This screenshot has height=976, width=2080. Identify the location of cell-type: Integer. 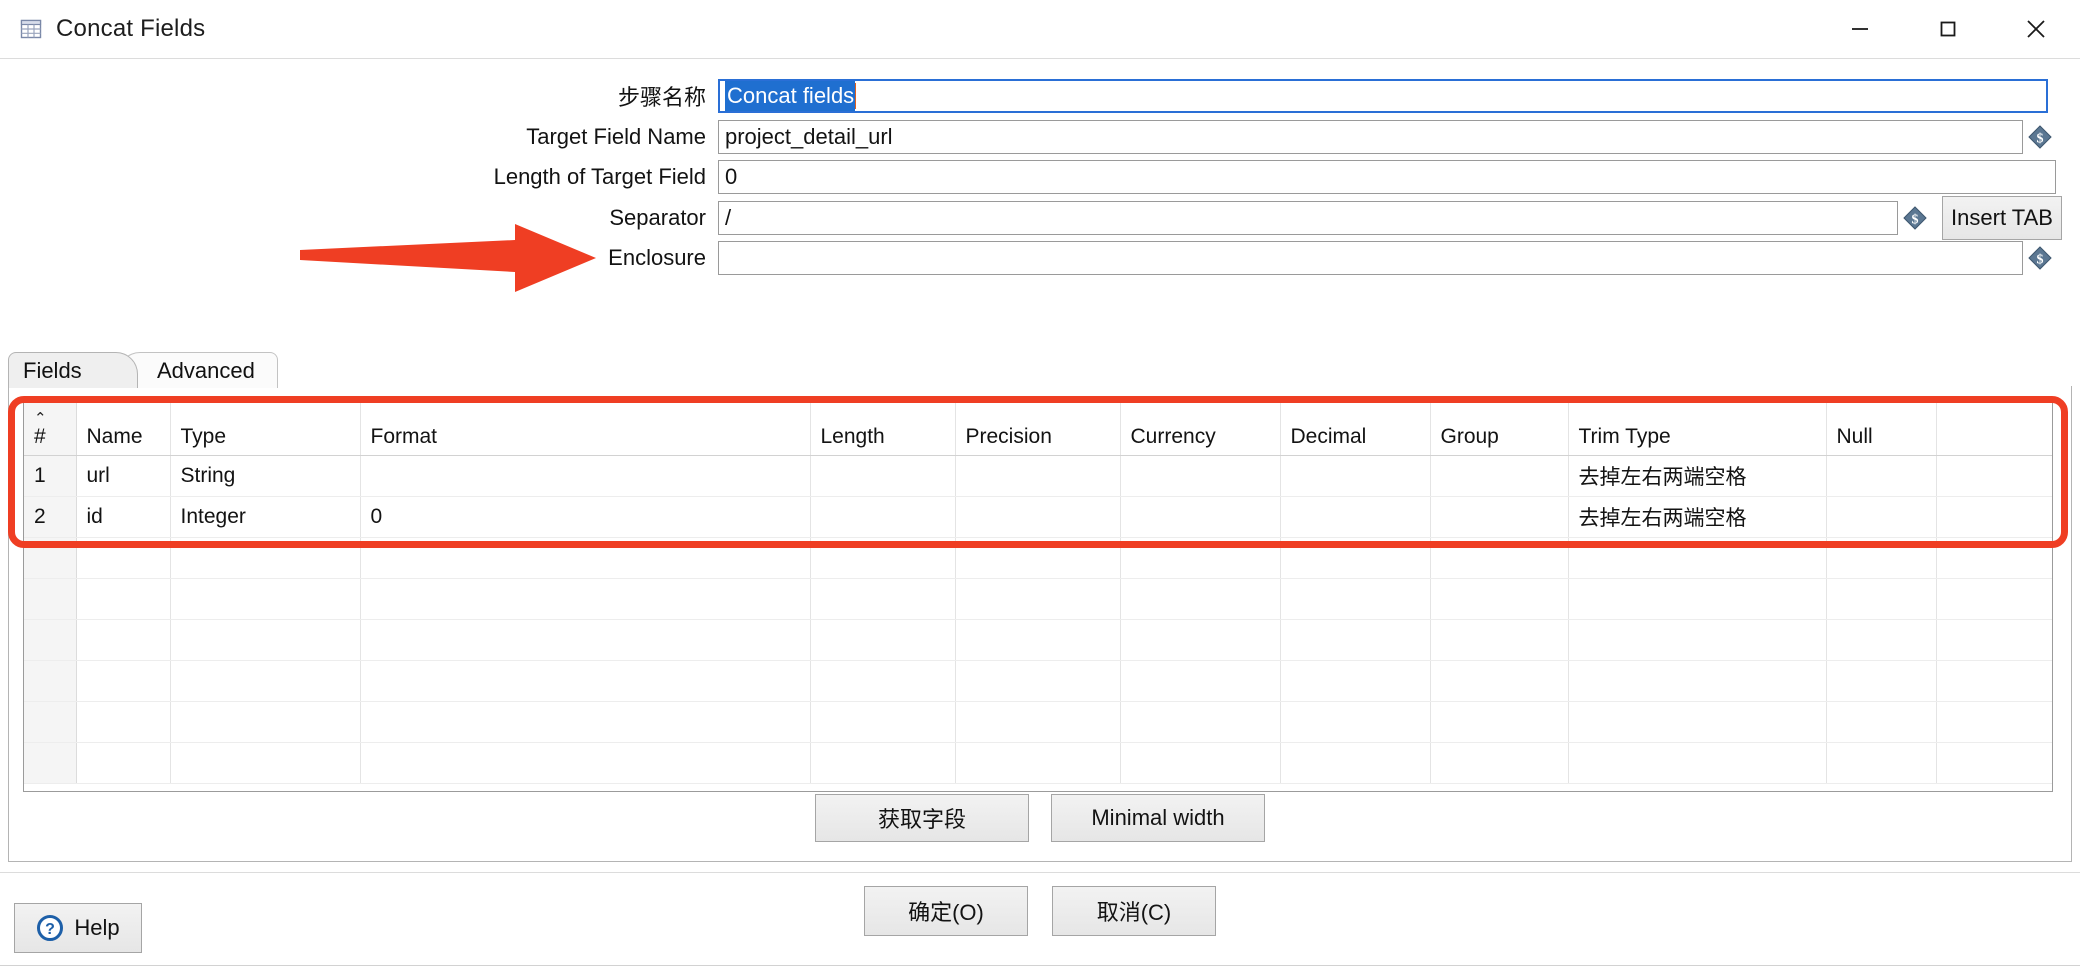
(265, 517).